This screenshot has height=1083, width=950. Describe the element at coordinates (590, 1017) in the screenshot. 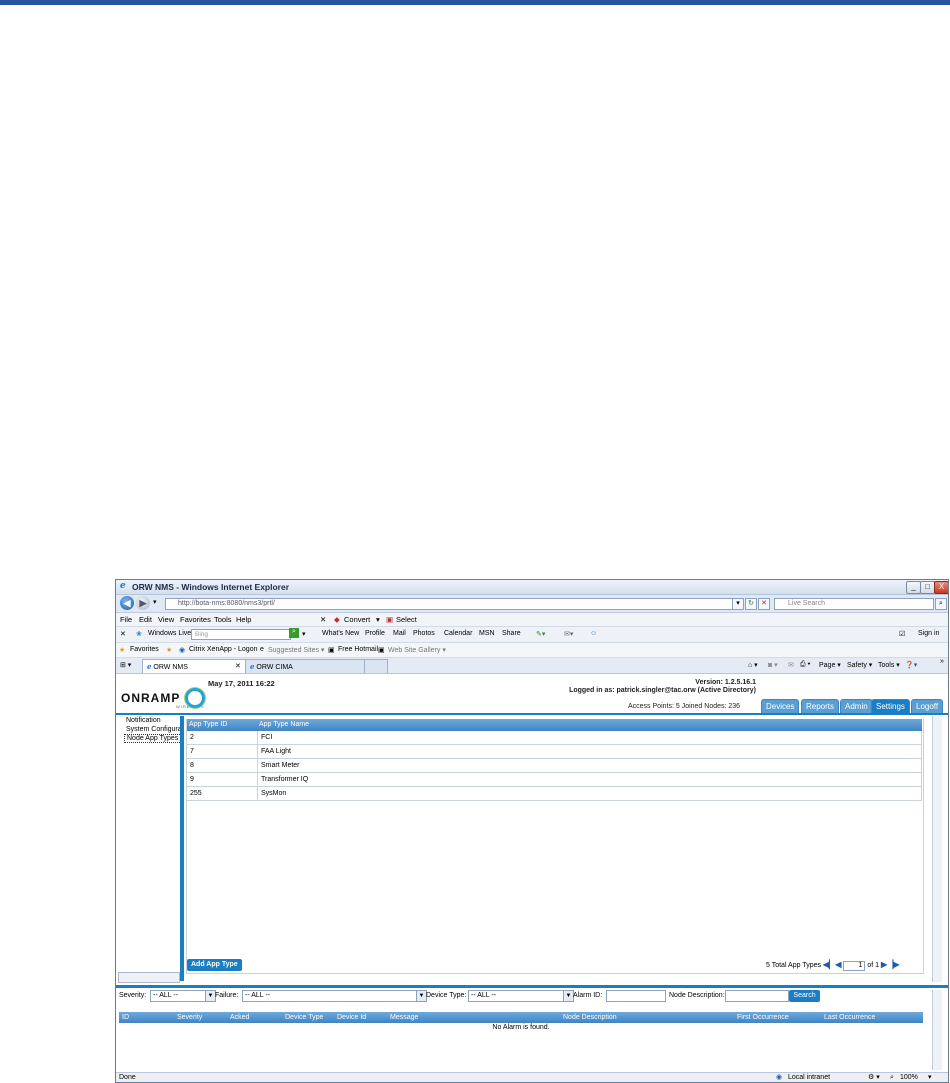

I see `col-node-description: Node Description` at that location.